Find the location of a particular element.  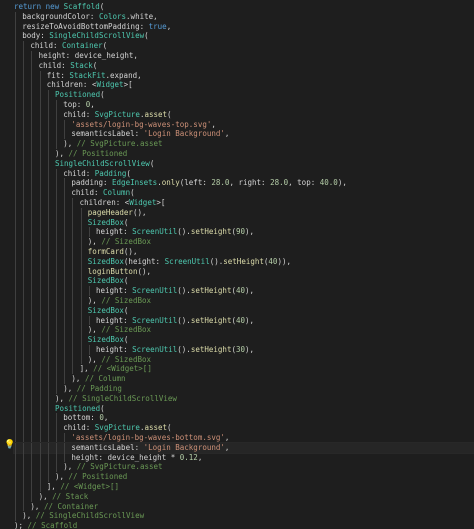

code-line: body: SingleChildScrollView( is located at coordinates (244, 36).